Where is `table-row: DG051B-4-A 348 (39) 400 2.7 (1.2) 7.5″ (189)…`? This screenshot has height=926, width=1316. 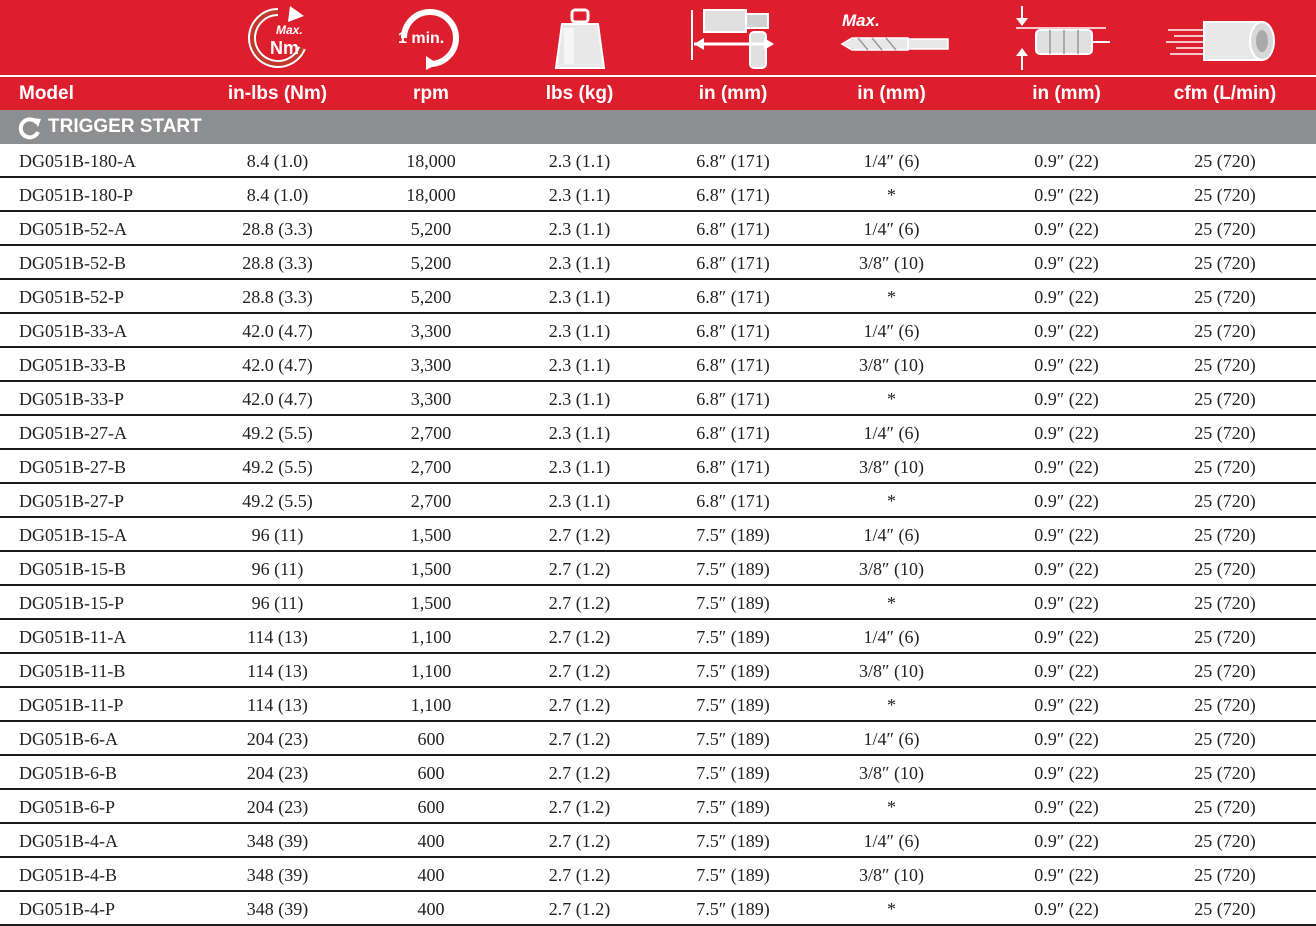 table-row: DG051B-4-A 348 (39) 400 2.7 (1.2) 7.5″ (189)… is located at coordinates (658, 841).